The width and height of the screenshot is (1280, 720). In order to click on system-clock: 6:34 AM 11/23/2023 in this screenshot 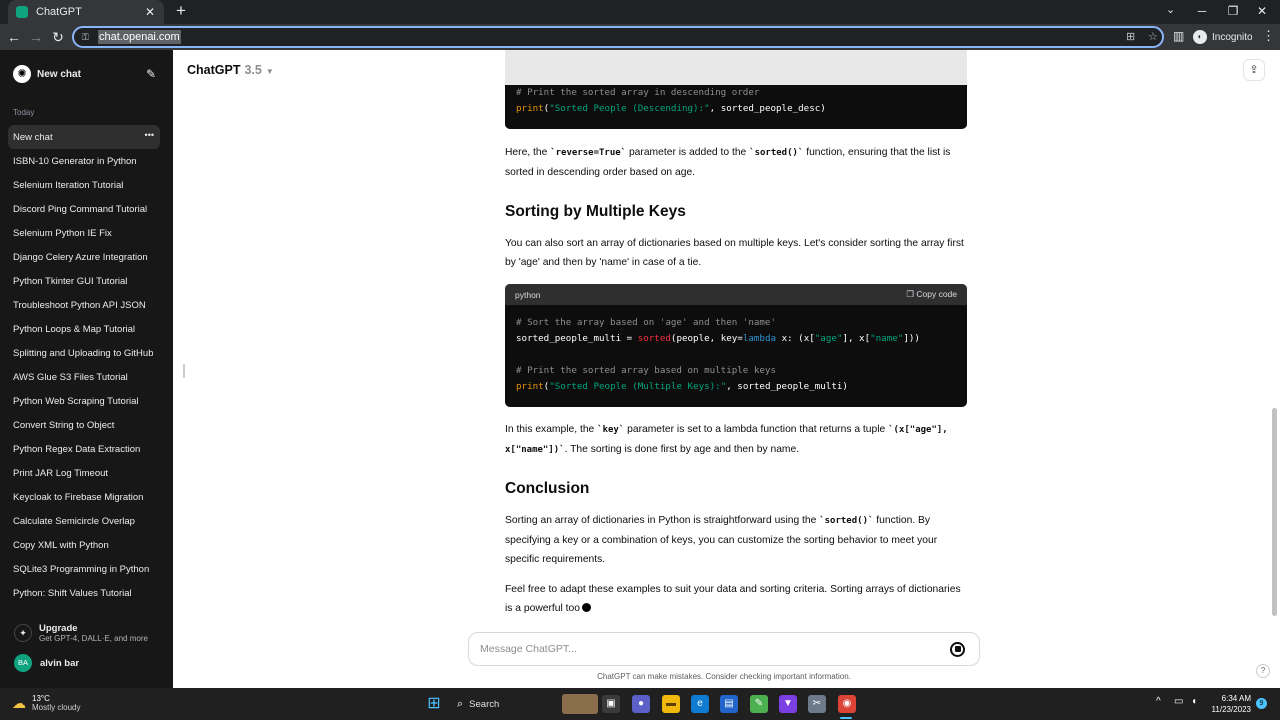, I will do `click(1230, 704)`.